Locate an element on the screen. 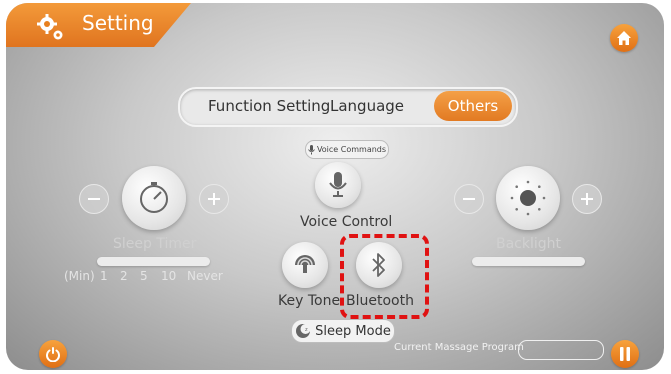  speaker-icon is located at coordinates (305, 264).